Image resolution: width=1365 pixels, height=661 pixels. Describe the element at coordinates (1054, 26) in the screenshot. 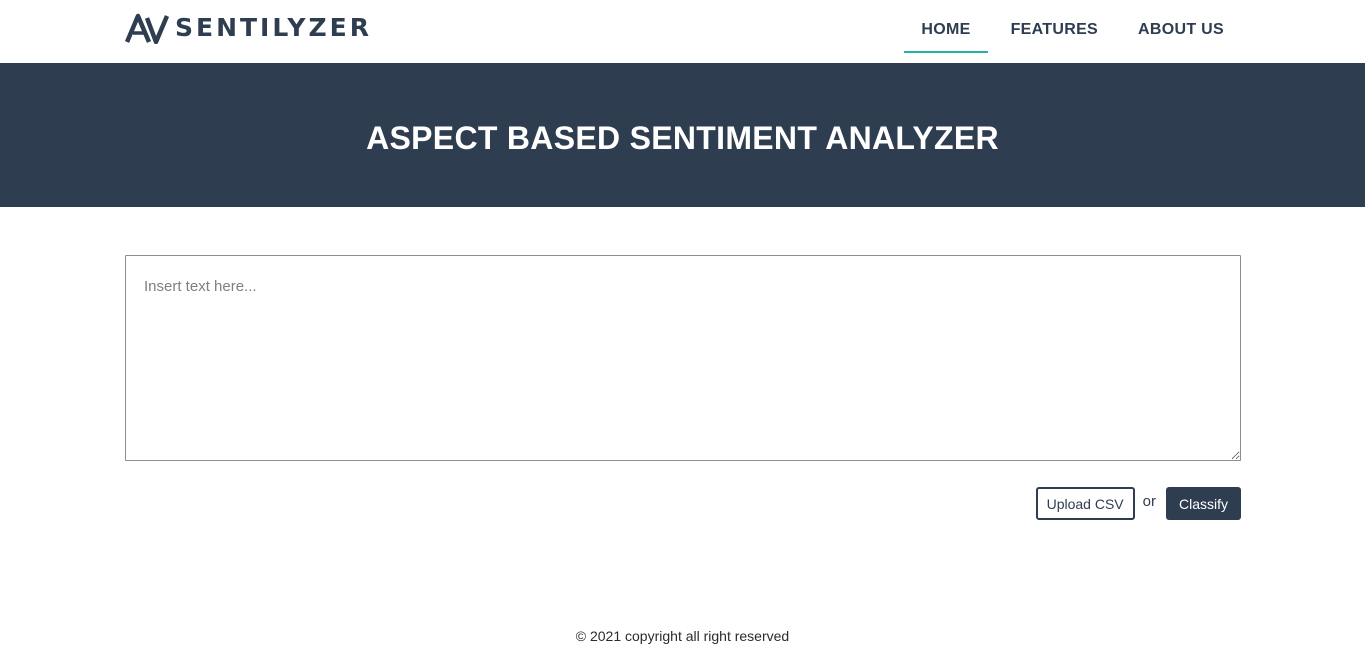

I see `nav-item-features: FEATURES` at that location.